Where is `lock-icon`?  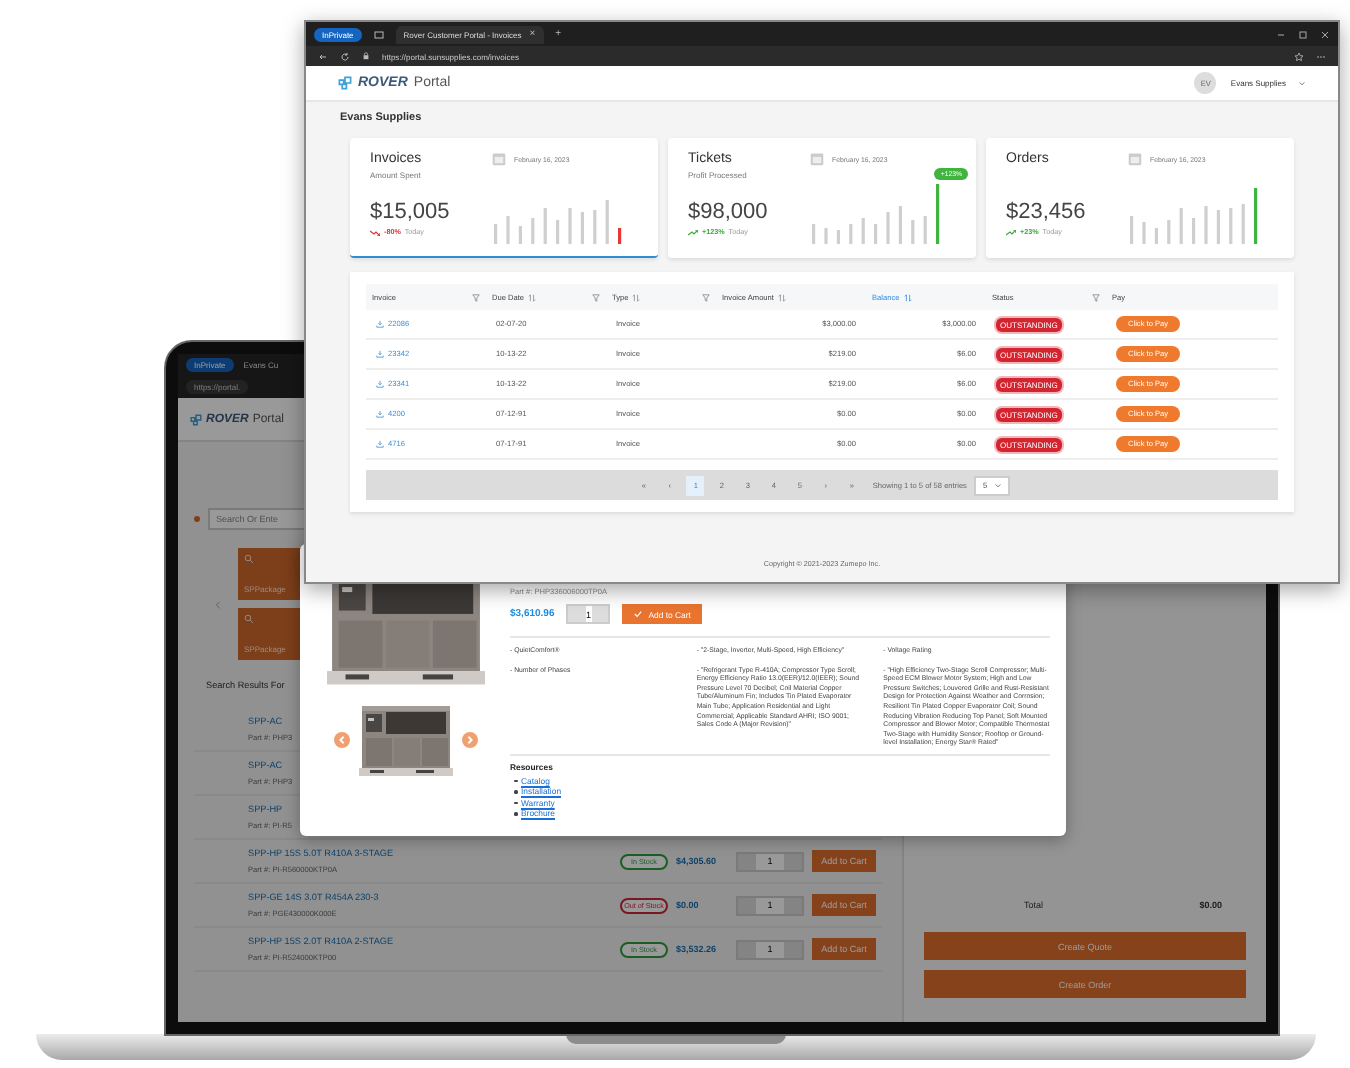
lock-icon is located at coordinates (366, 56).